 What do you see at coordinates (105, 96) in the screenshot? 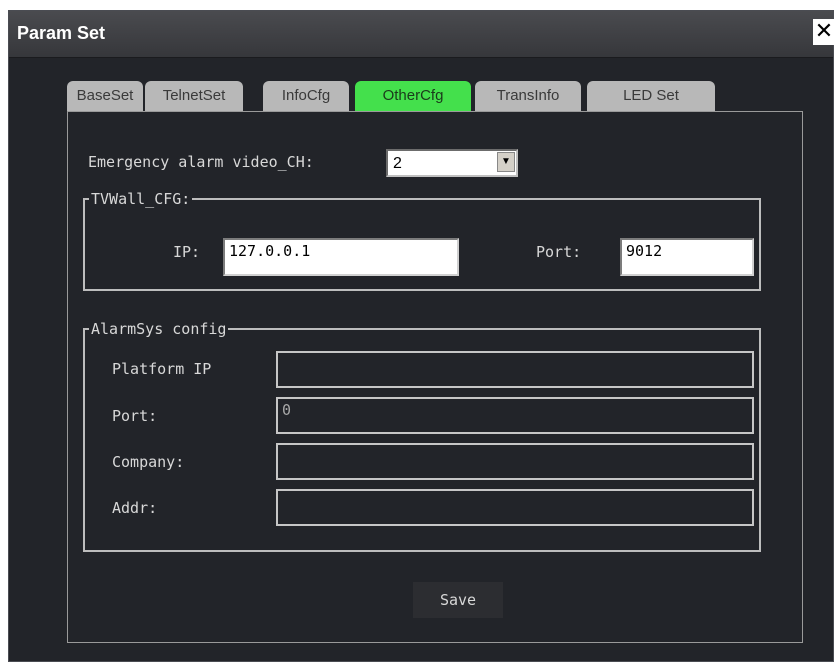
I see `tab-baseset: BaseSet` at bounding box center [105, 96].